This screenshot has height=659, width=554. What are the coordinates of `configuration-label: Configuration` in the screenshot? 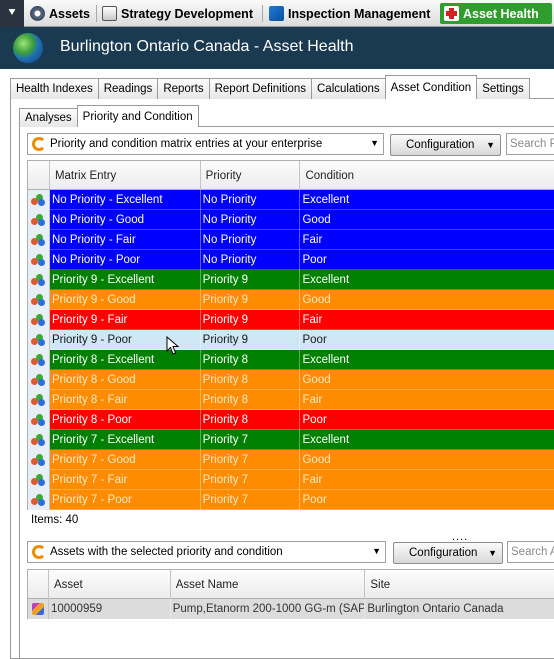 It's located at (440, 145).